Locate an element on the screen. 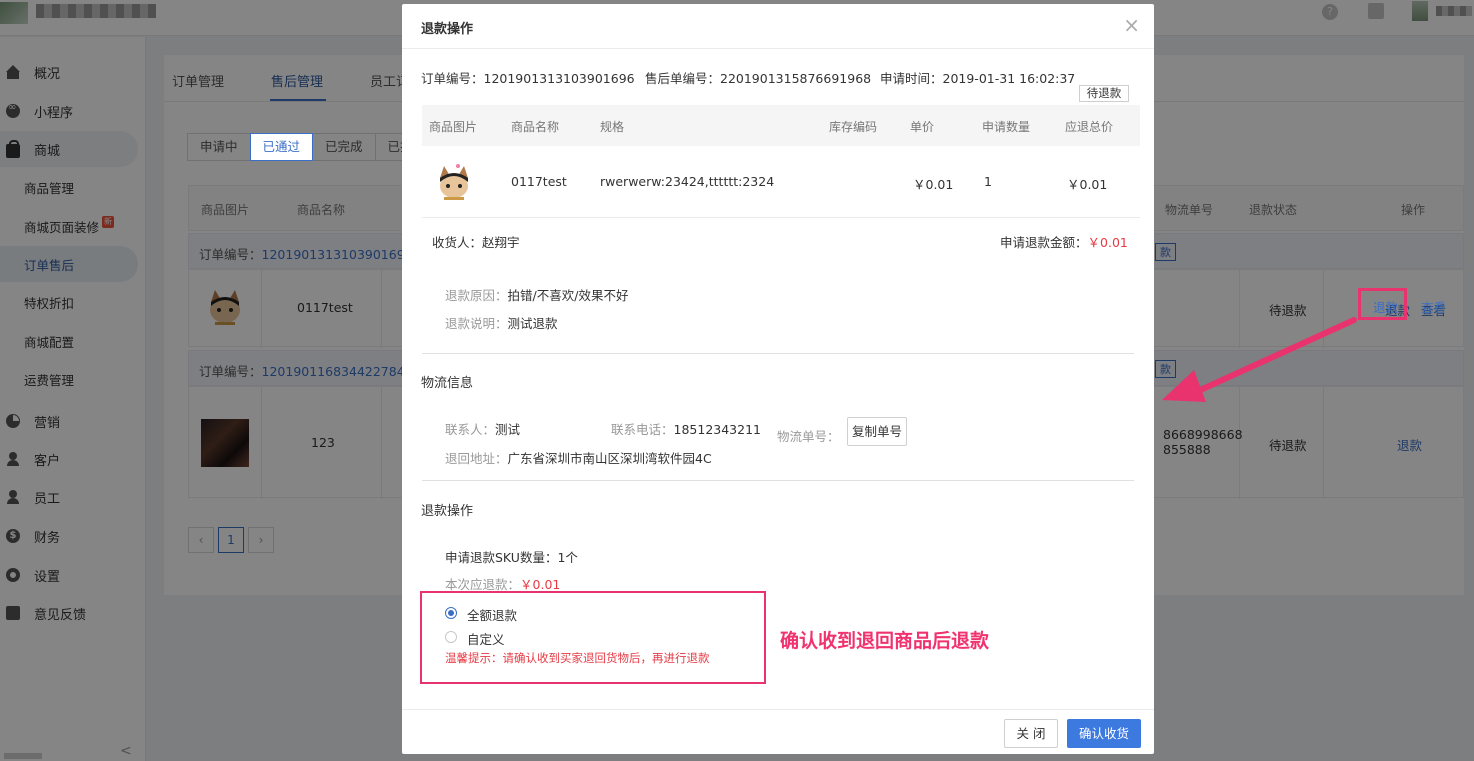  copy-tracking-button: 复制单号 is located at coordinates (877, 431).